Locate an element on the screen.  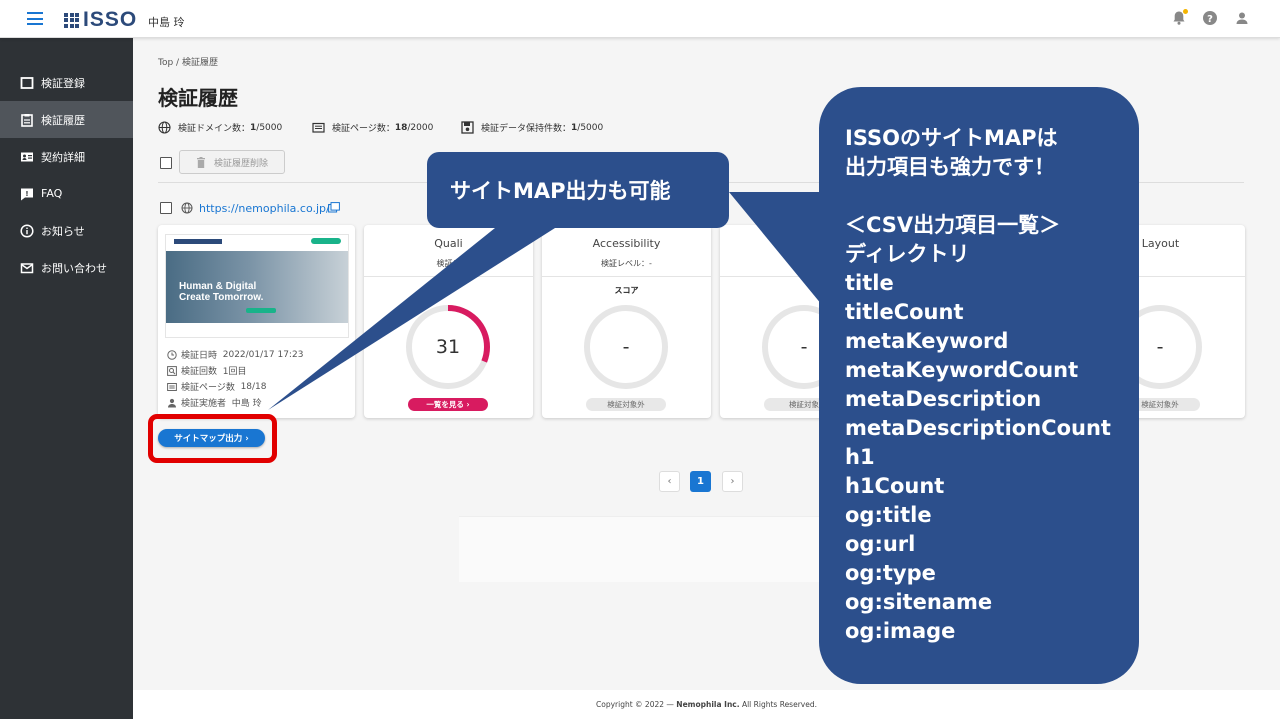
footer-company: Nemophila Inc. is located at coordinates (708, 704).